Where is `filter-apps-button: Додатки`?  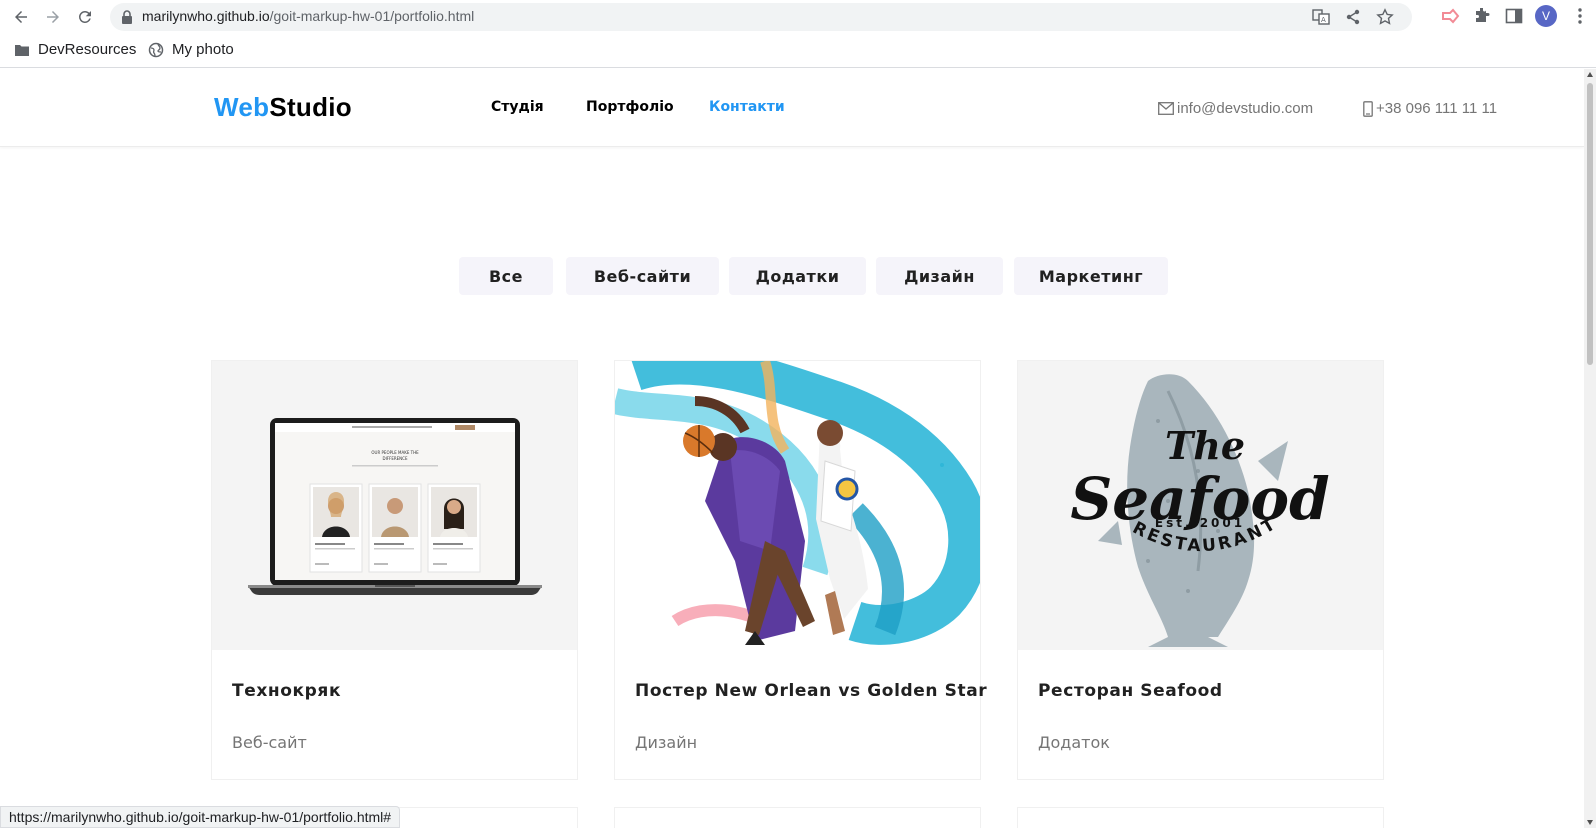 filter-apps-button: Додатки is located at coordinates (797, 276).